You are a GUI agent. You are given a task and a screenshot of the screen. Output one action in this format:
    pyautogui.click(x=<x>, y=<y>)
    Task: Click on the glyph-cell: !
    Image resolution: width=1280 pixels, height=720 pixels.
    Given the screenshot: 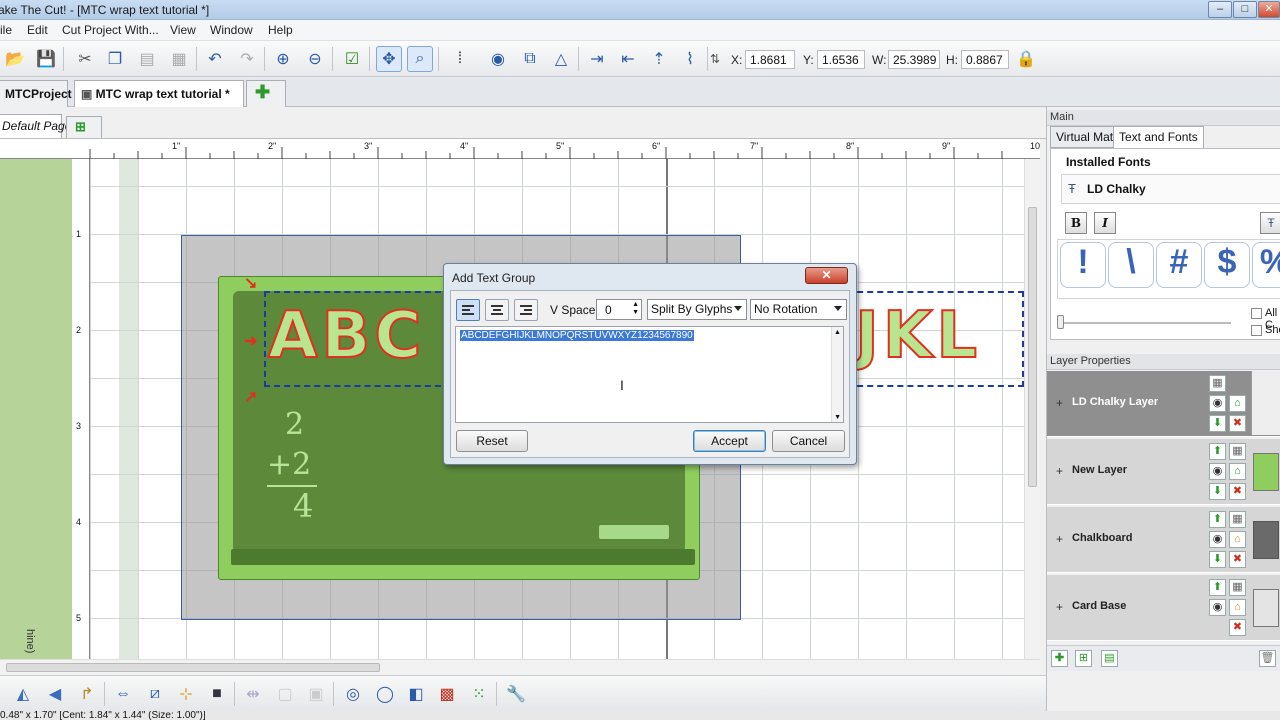 What is the action you would take?
    pyautogui.click(x=1083, y=265)
    